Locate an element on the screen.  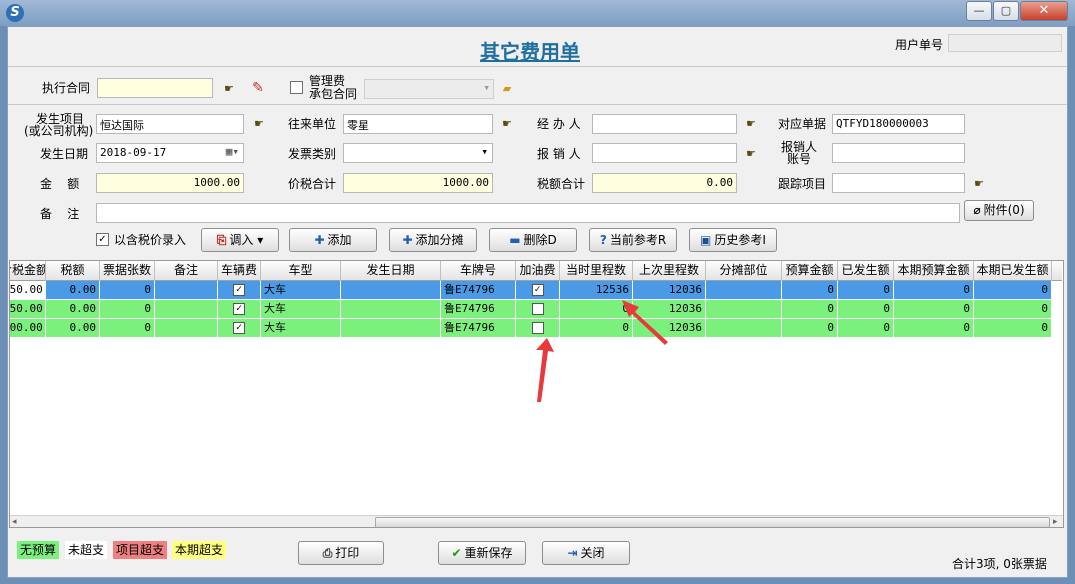
horizontal-scrollbar: ◂ ▸ is located at coordinates (536, 521).